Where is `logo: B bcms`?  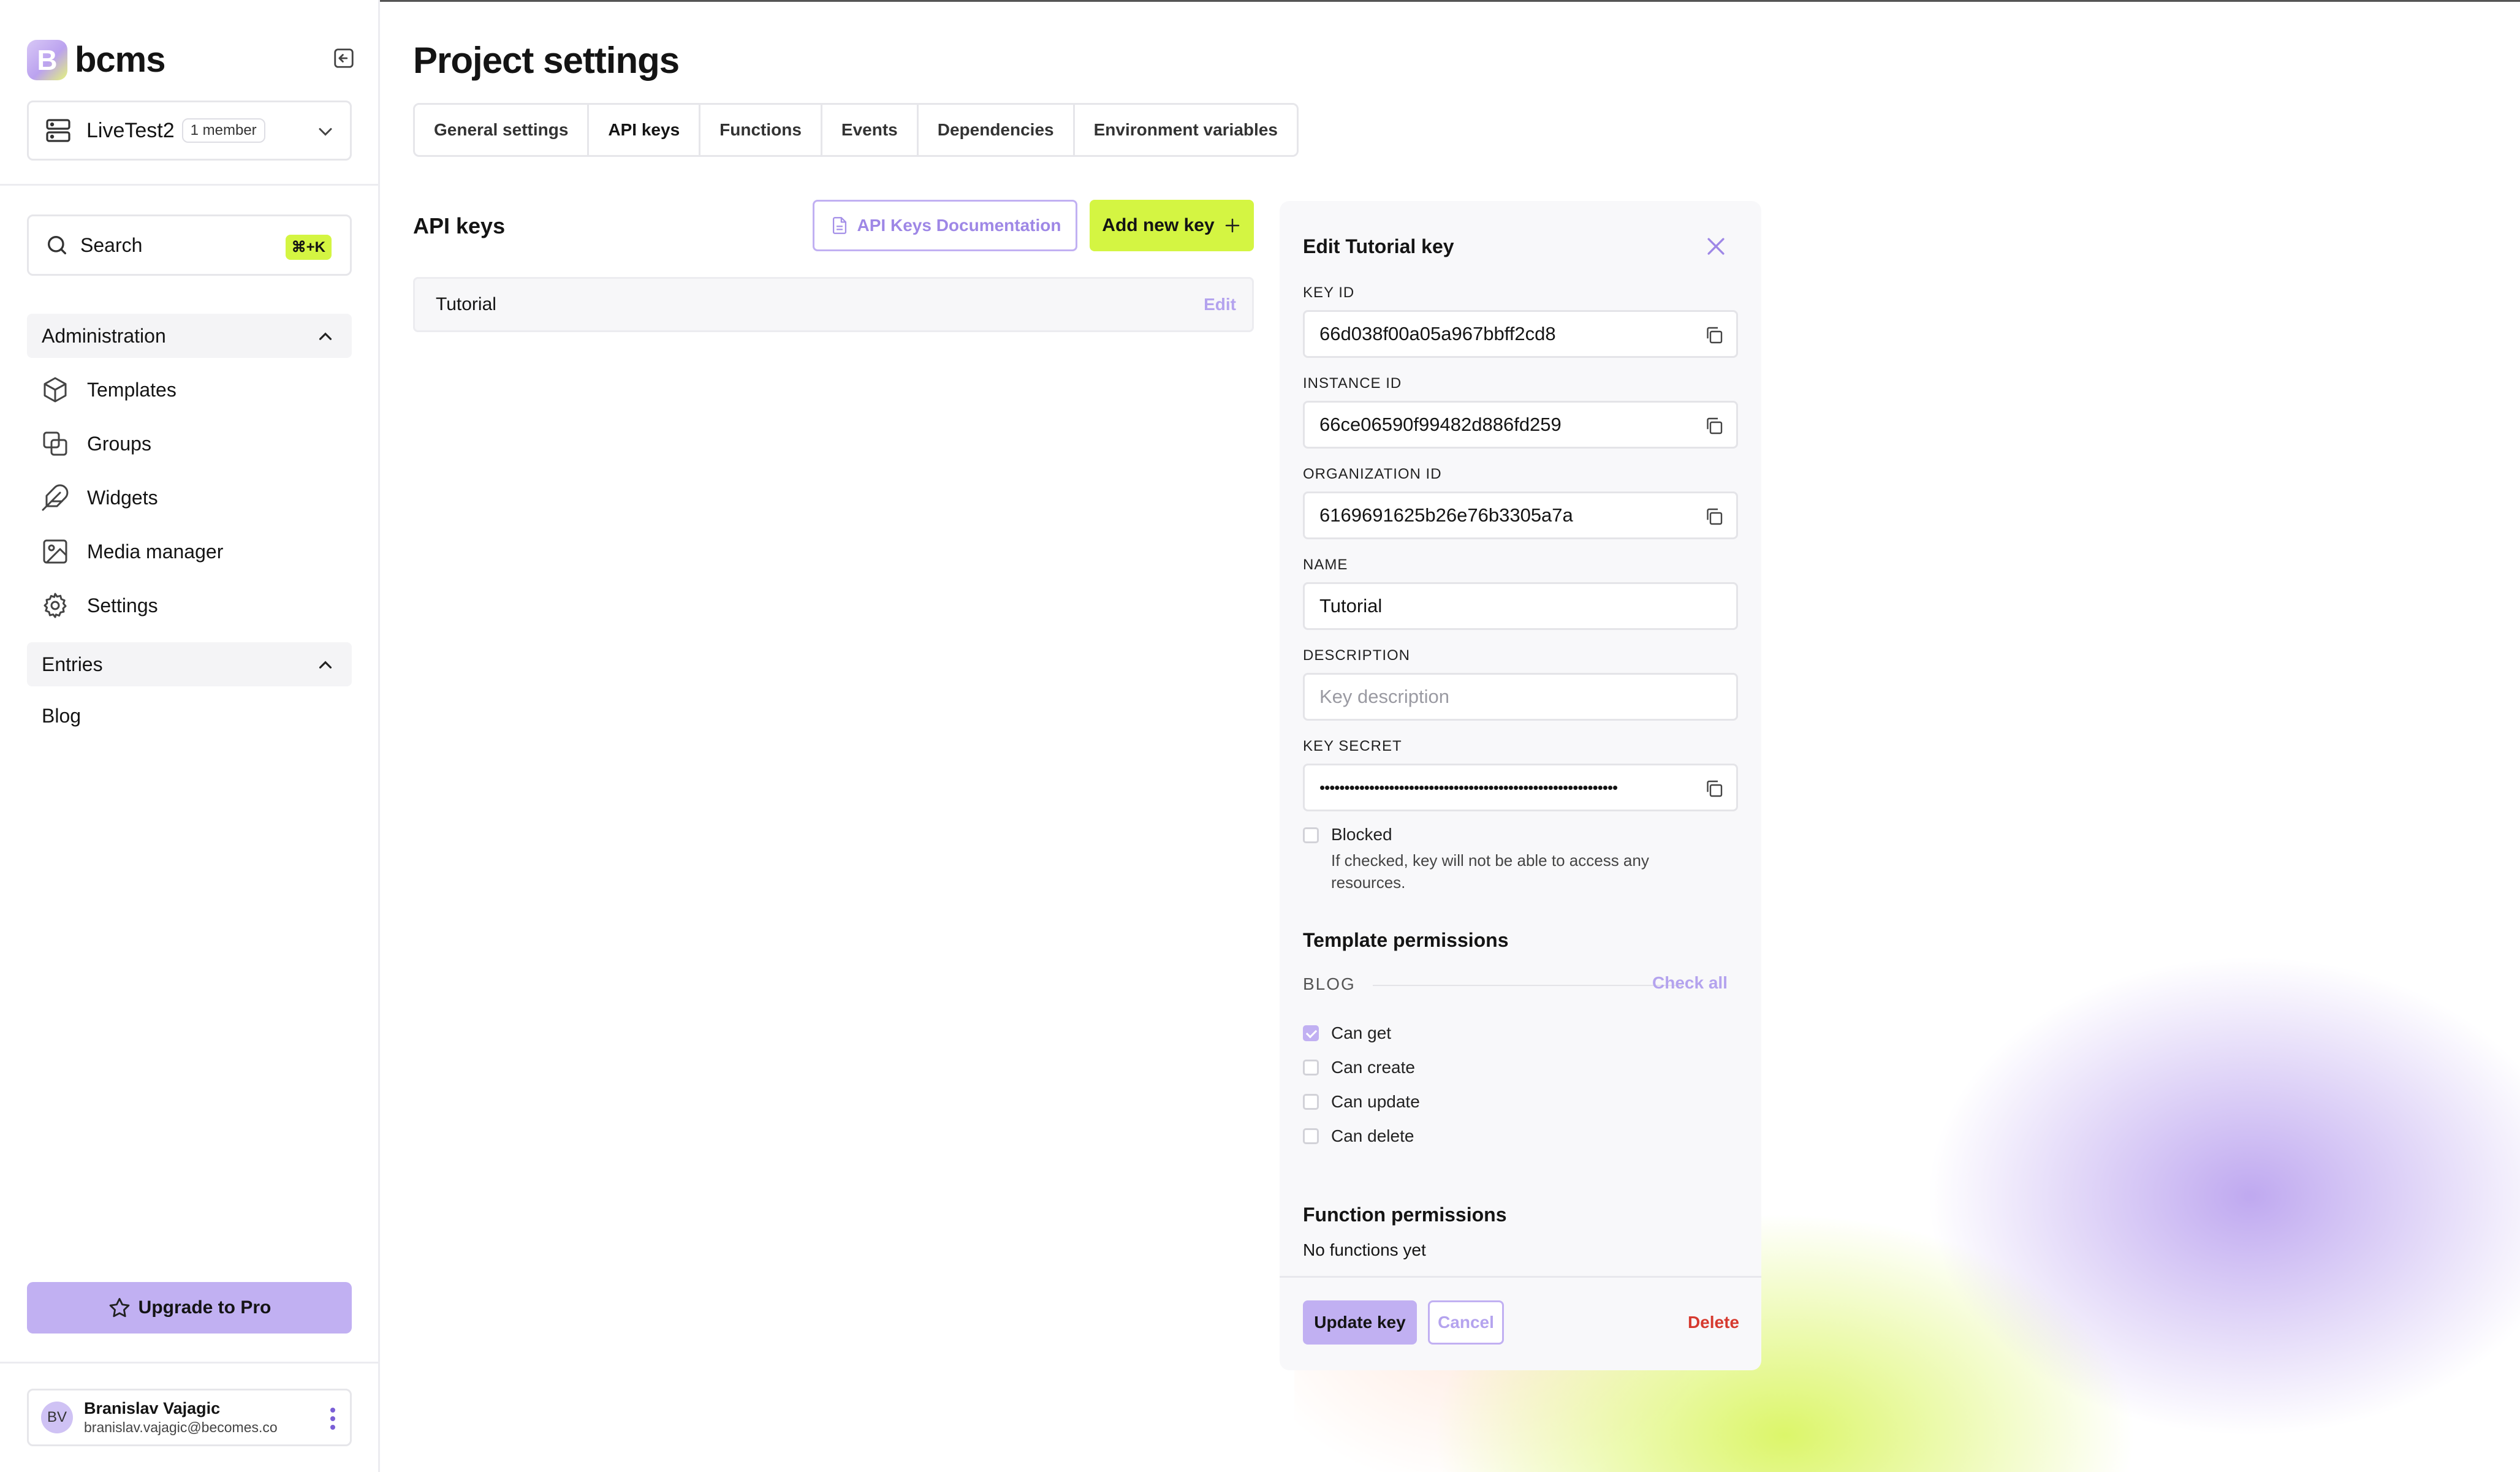 logo: B bcms is located at coordinates (96, 59).